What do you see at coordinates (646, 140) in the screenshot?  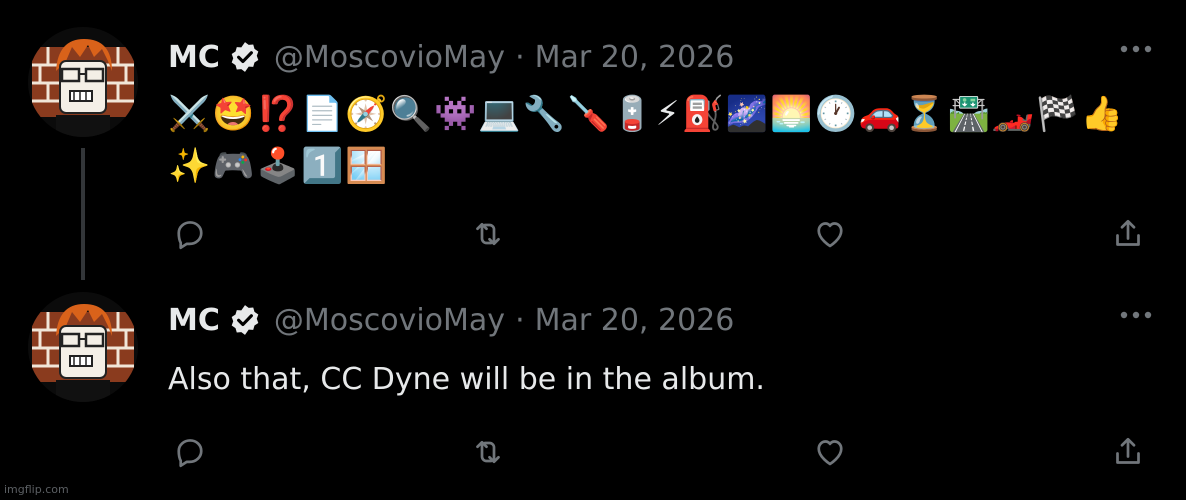 I see `tweet-text: ⚔️🤩⁉️📄🧭🔍👾💻🔧🪛🪫⚡⛽🌌🌅🕐🚗⏳🛣️🏎️🏁👍✨🎮🕹️1️⃣🪟` at bounding box center [646, 140].